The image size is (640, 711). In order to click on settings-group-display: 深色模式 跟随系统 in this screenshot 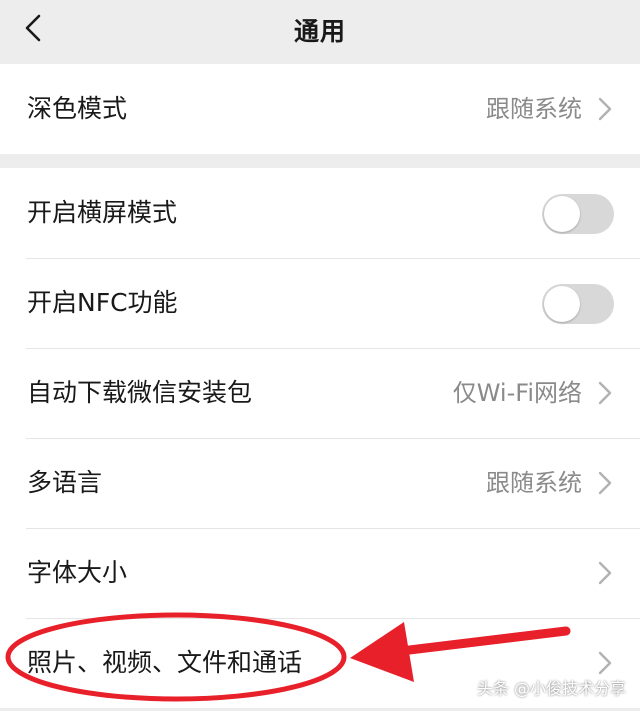, I will do `click(320, 109)`.